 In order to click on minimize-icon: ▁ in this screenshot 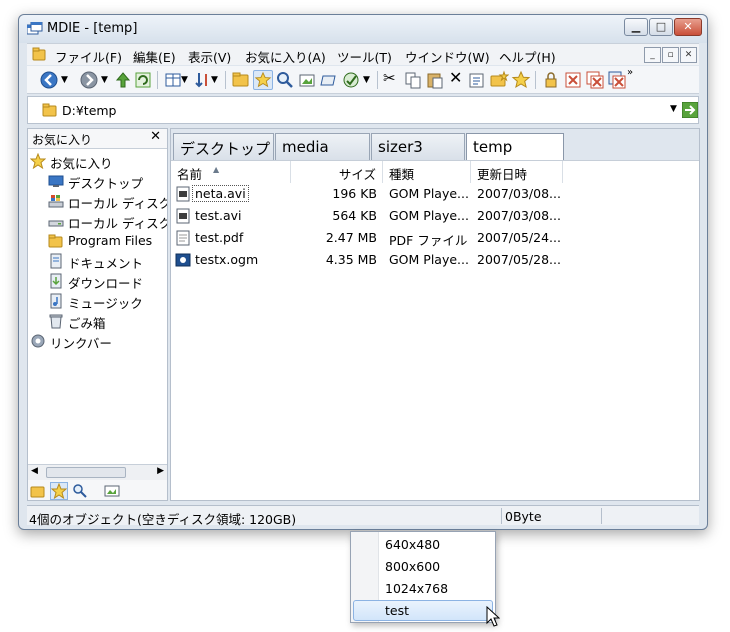, I will do `click(636, 26)`.